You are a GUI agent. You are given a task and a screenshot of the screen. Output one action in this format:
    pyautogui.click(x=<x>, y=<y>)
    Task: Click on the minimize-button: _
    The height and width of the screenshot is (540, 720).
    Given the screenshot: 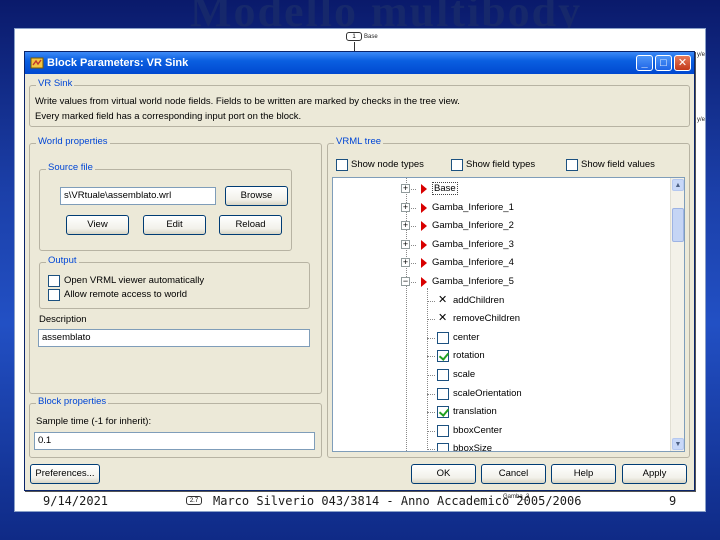 What is the action you would take?
    pyautogui.click(x=644, y=63)
    